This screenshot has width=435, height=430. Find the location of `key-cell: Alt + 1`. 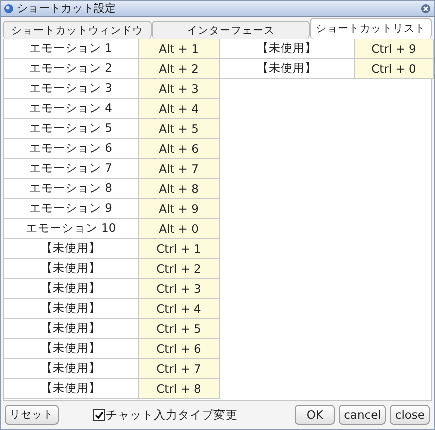

key-cell: Alt + 1 is located at coordinates (179, 49).